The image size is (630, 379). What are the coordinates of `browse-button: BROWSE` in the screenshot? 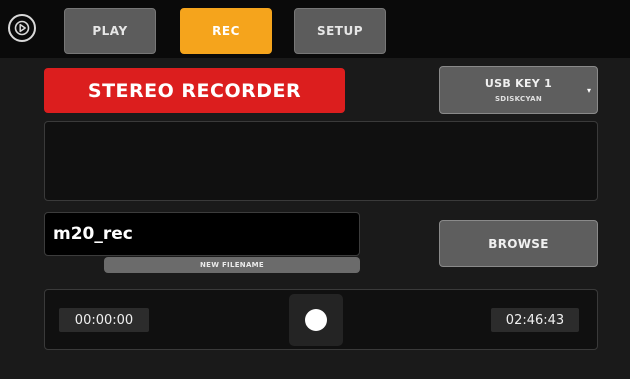 It's located at (518, 243).